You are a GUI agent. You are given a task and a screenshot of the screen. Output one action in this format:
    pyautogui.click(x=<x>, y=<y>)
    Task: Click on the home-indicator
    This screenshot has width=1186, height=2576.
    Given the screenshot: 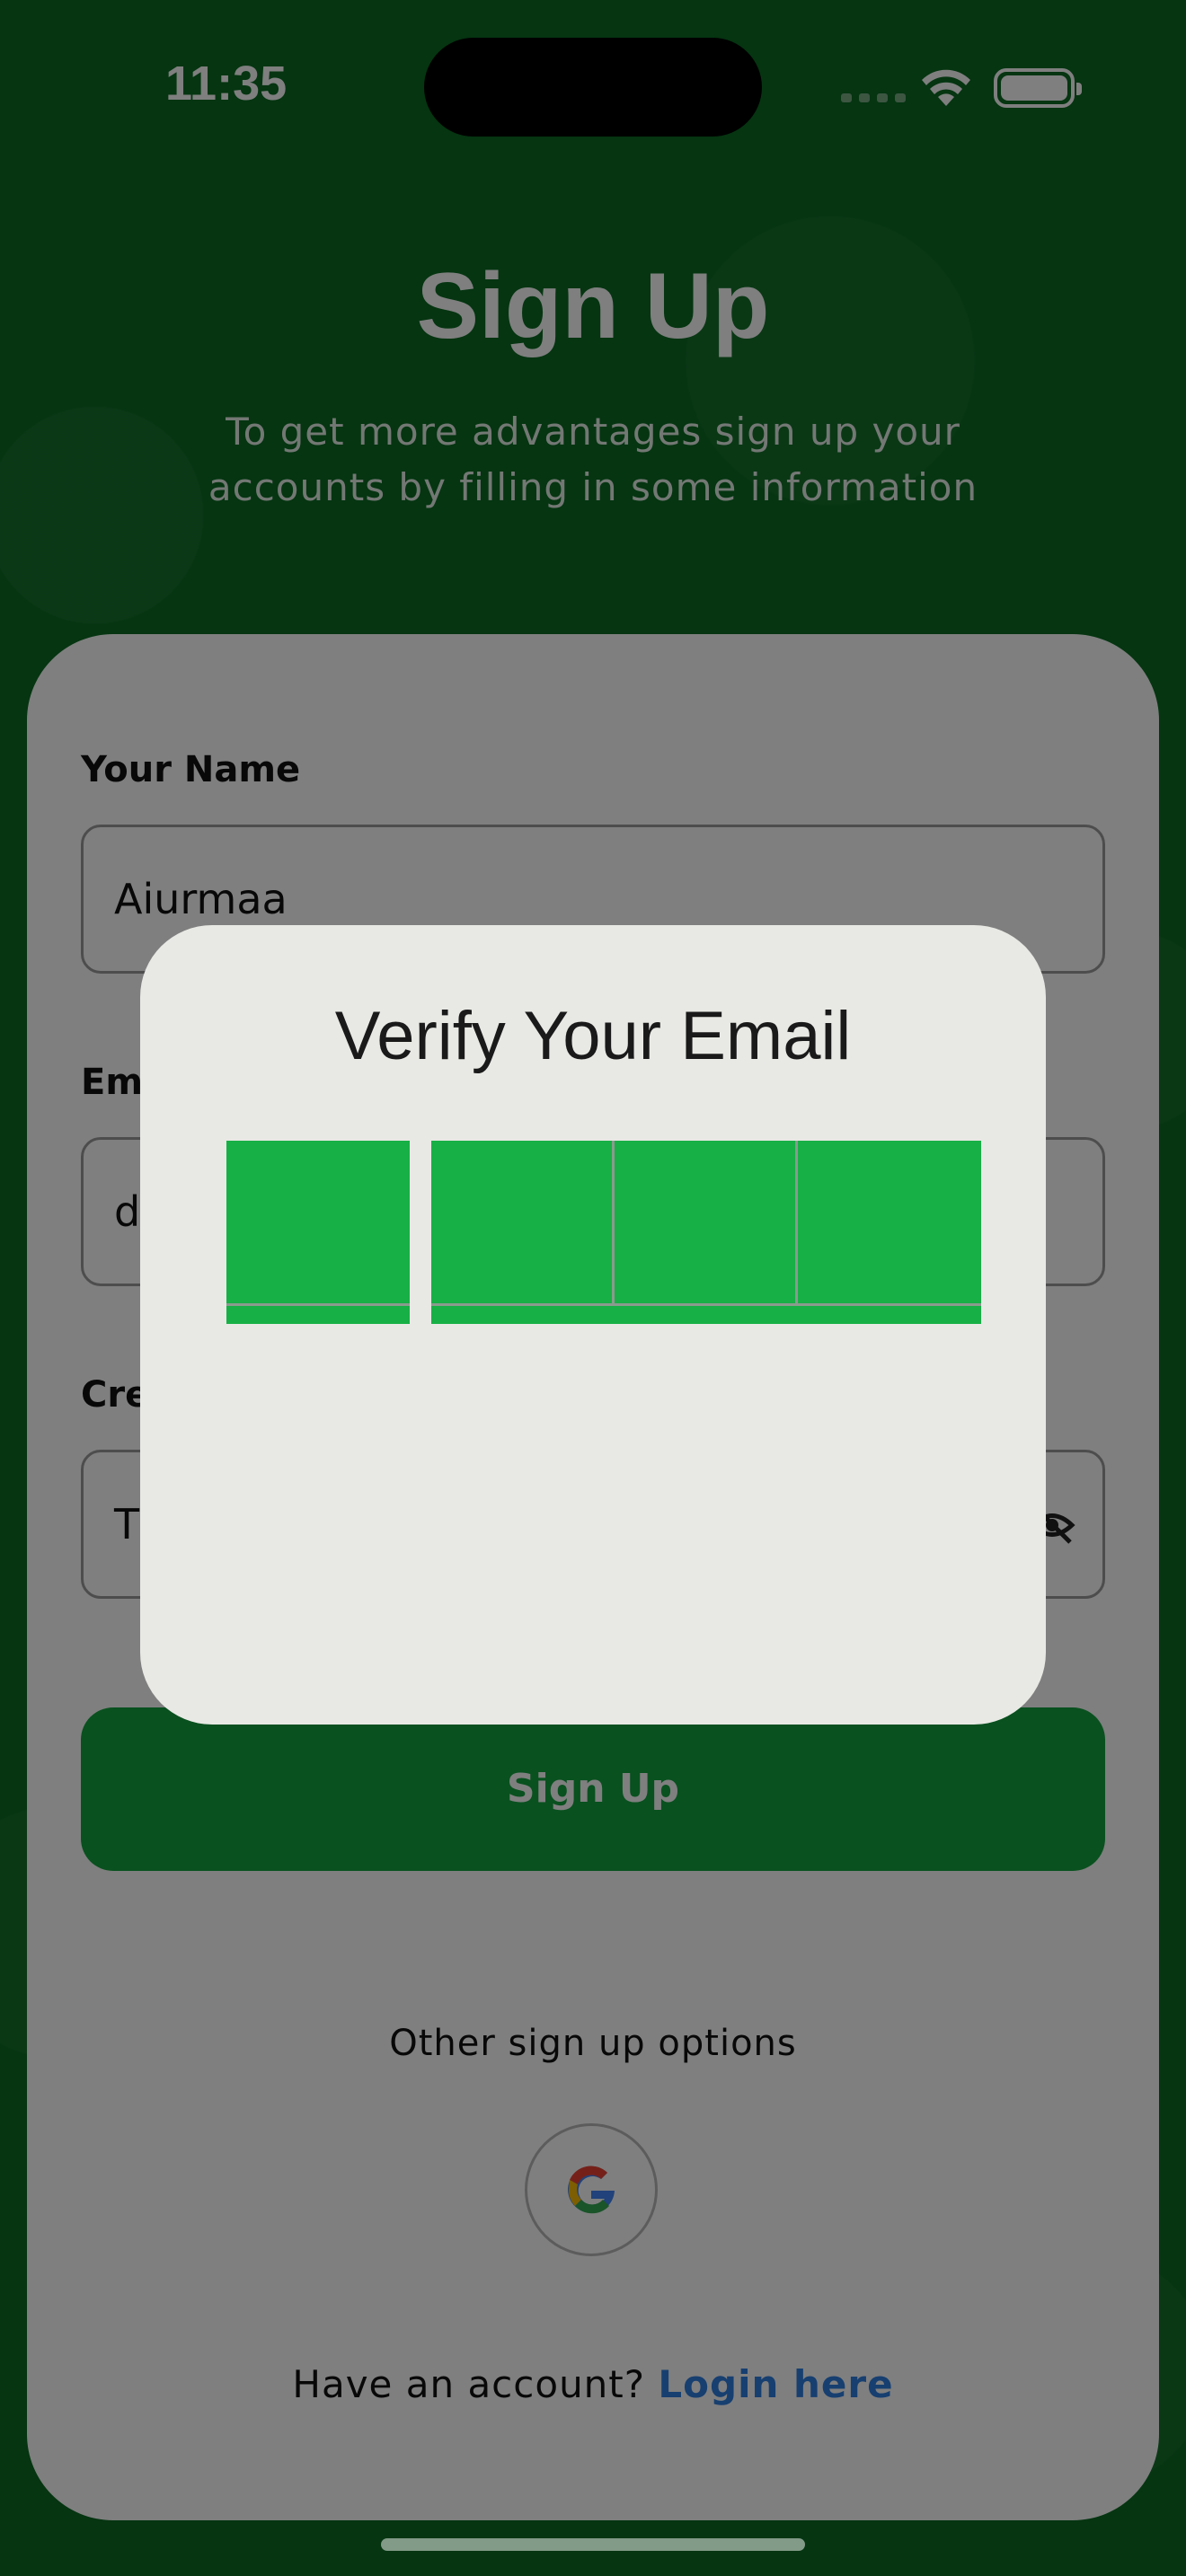 What is the action you would take?
    pyautogui.click(x=593, y=2544)
    